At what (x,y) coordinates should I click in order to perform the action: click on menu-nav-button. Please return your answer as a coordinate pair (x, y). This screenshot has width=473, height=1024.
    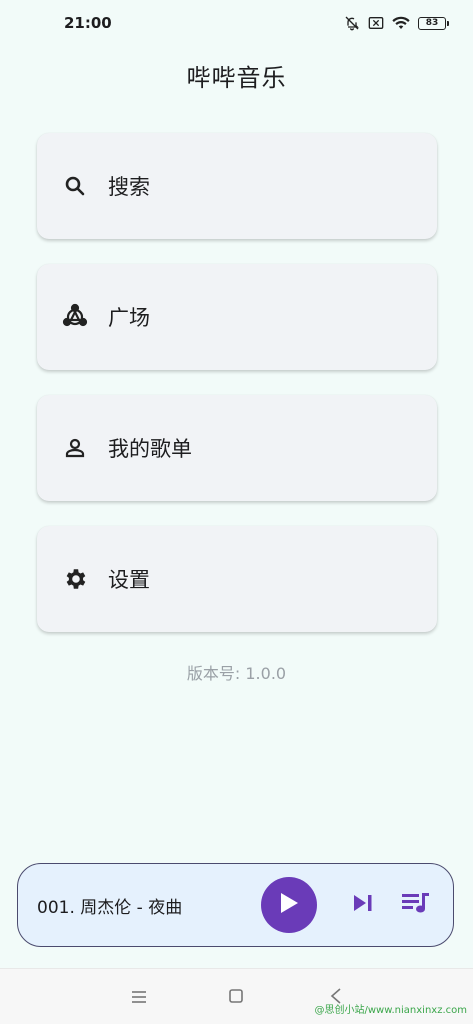
    Looking at the image, I should click on (139, 998).